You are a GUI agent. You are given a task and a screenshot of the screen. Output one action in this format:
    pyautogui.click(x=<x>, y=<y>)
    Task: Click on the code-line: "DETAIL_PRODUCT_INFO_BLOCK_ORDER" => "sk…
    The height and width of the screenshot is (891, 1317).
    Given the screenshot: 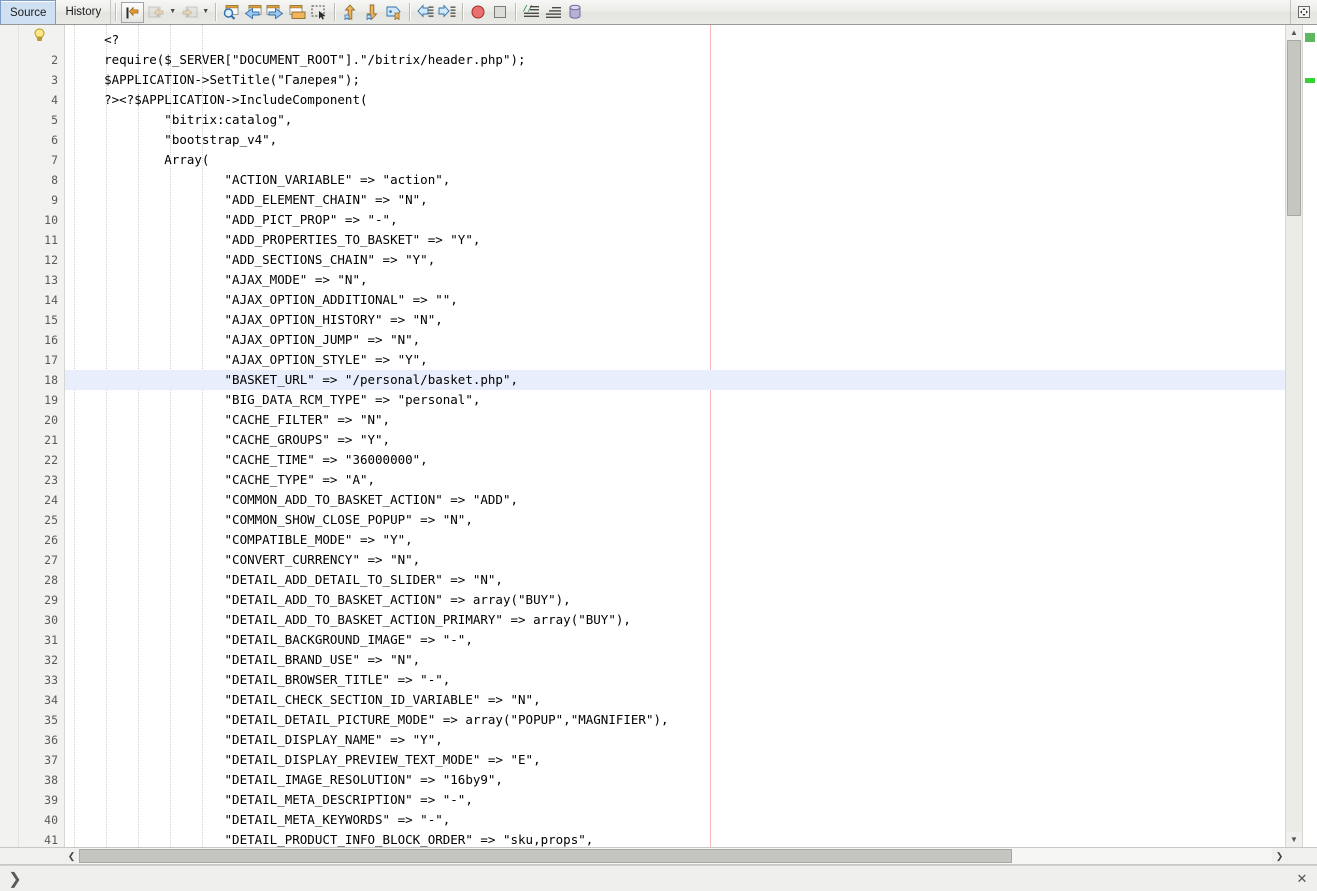 What is the action you would take?
    pyautogui.click(x=675, y=838)
    